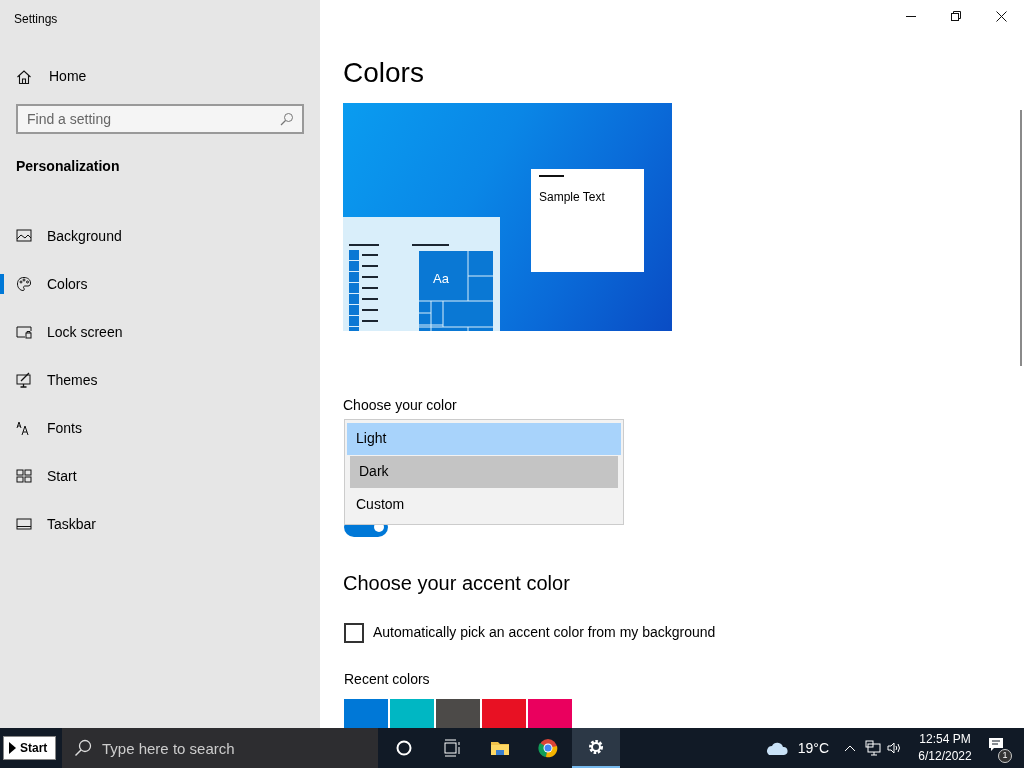 This screenshot has width=1024, height=768. I want to click on restore-icon, so click(956, 16).